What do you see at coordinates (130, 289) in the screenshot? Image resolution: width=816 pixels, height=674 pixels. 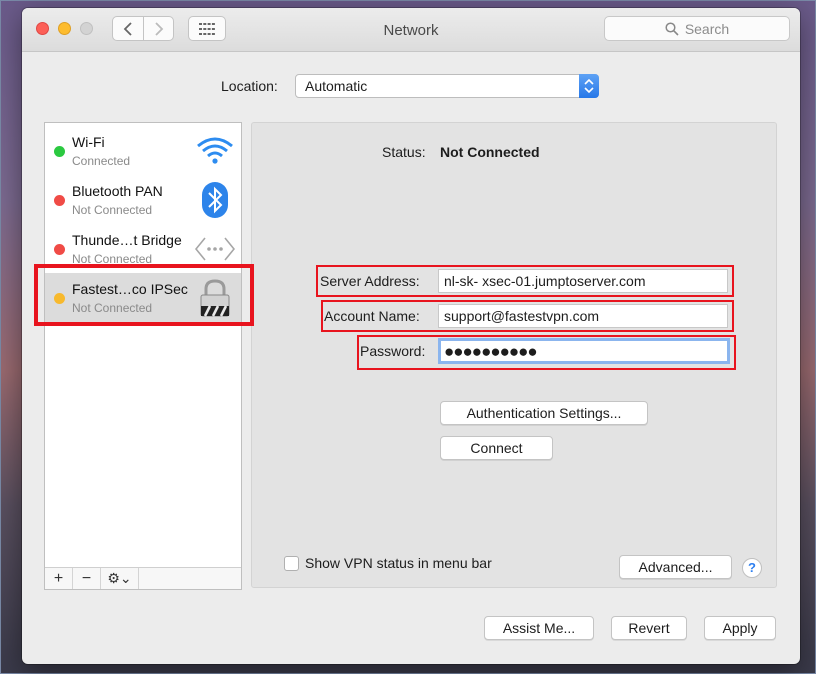 I see `service-name: Fastest…co IPSec` at bounding box center [130, 289].